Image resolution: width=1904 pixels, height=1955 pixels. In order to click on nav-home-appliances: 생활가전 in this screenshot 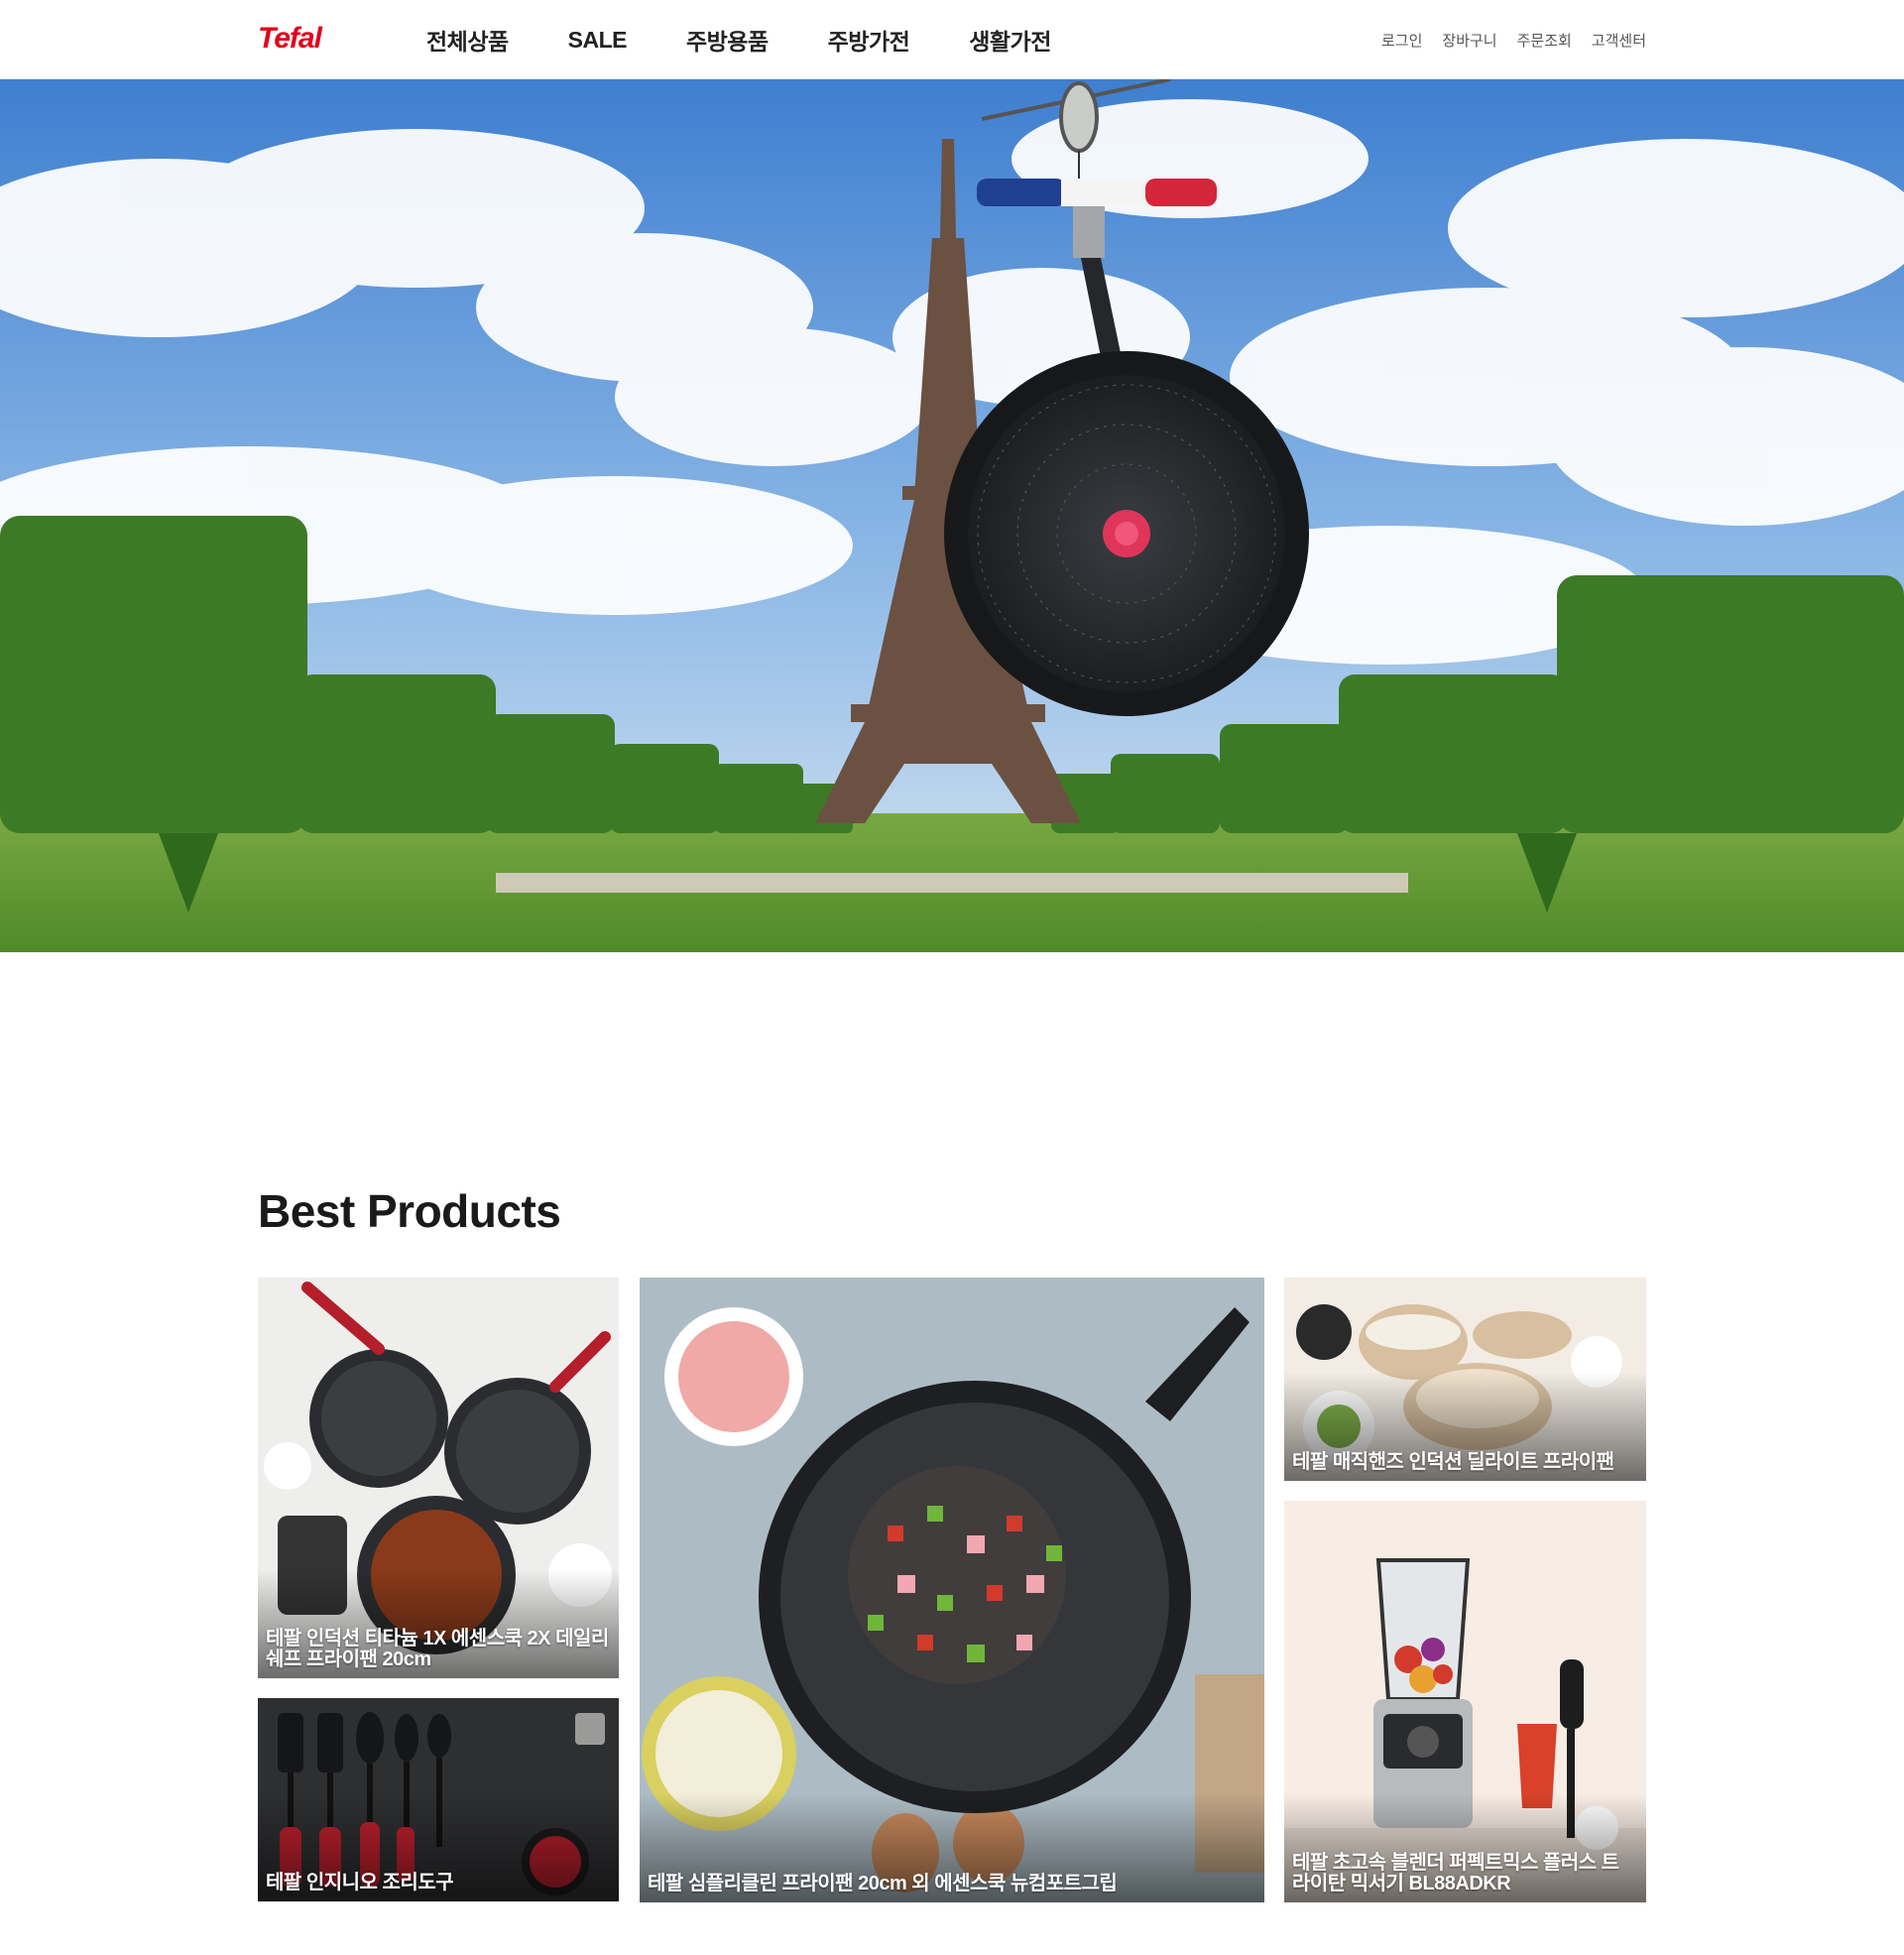, I will do `click(1010, 40)`.